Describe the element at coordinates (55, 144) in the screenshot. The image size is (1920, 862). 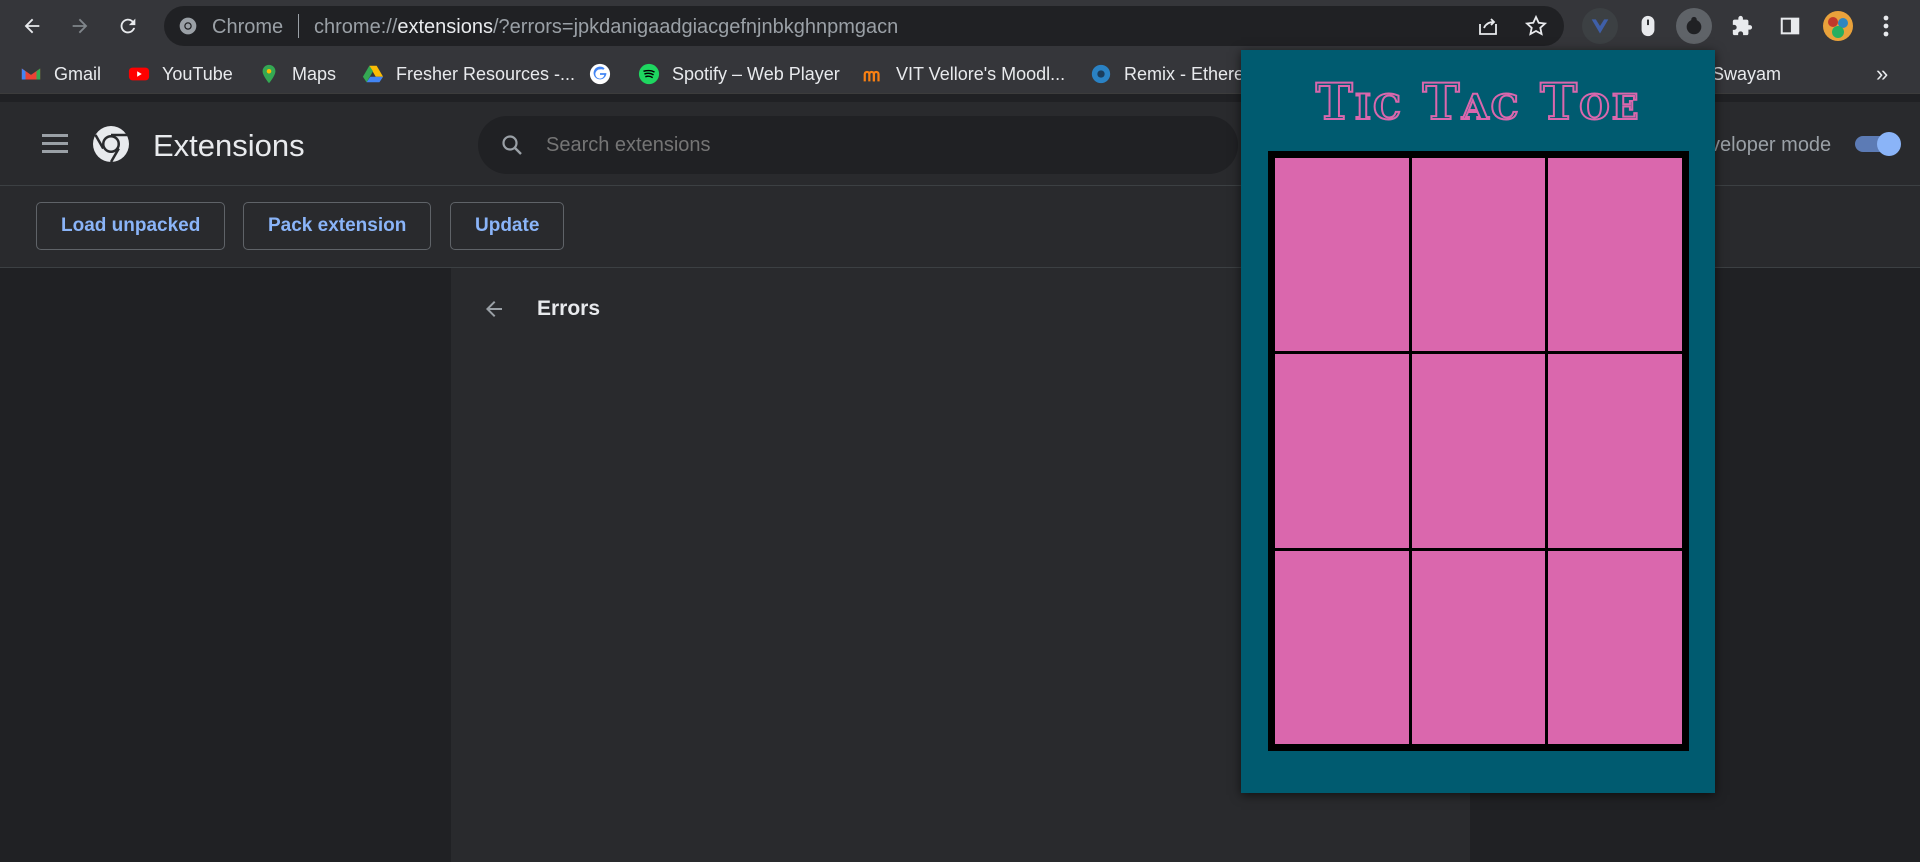
I see `hamburger-menu-icon` at that location.